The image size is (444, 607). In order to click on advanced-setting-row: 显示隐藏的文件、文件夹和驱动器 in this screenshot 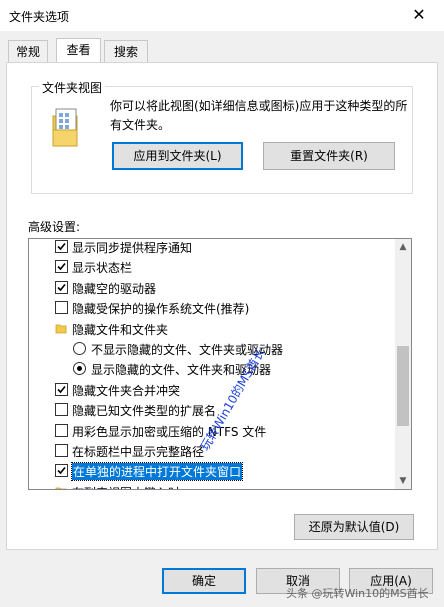, I will do `click(213, 369)`.